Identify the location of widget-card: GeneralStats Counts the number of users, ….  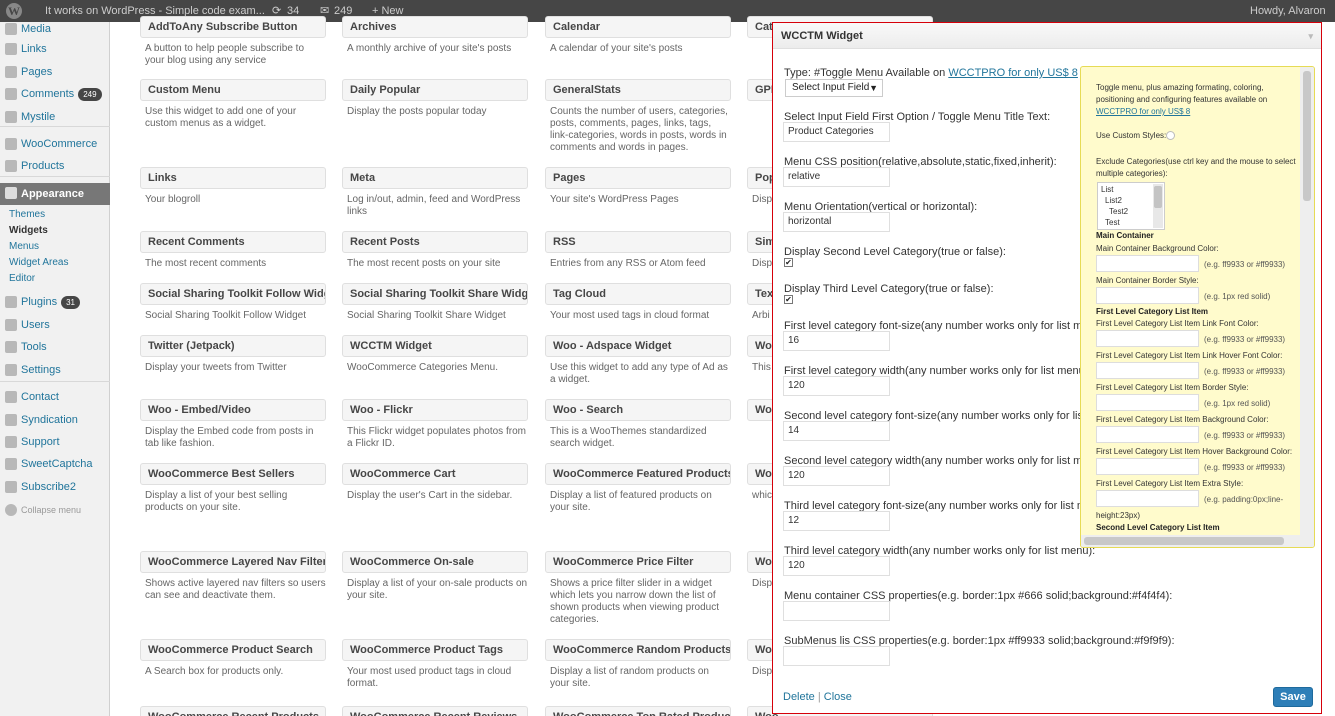
(638, 116).